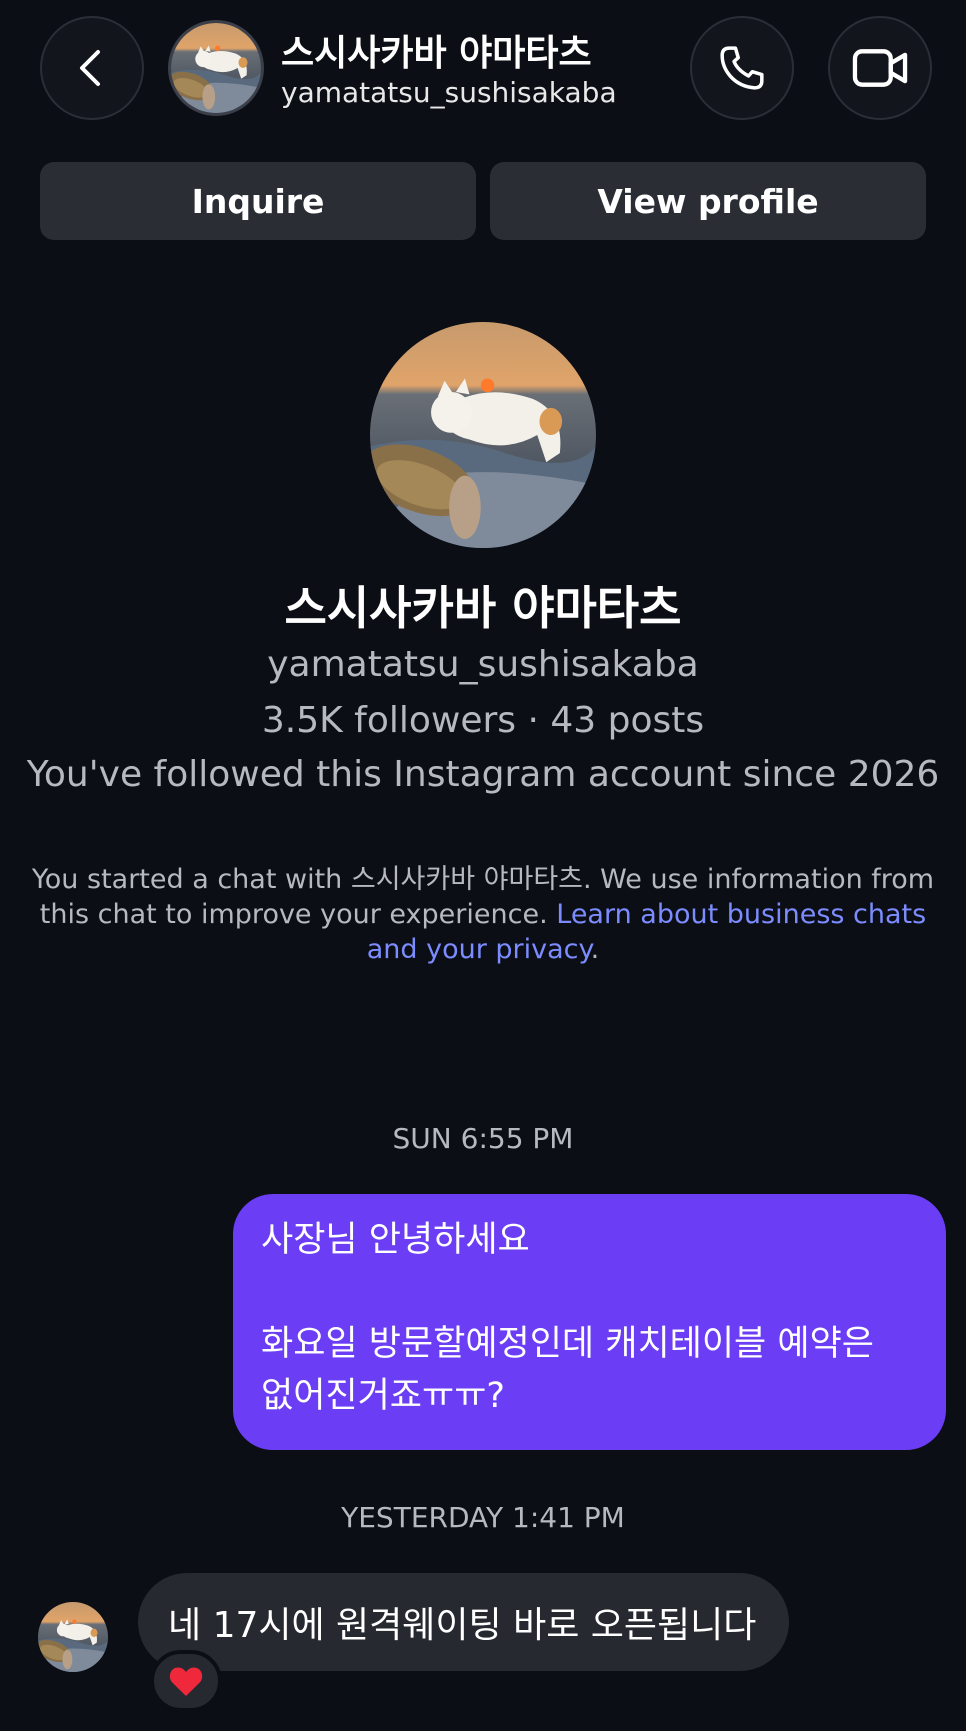 The height and width of the screenshot is (1731, 966). I want to click on profile-avatar, so click(483, 435).